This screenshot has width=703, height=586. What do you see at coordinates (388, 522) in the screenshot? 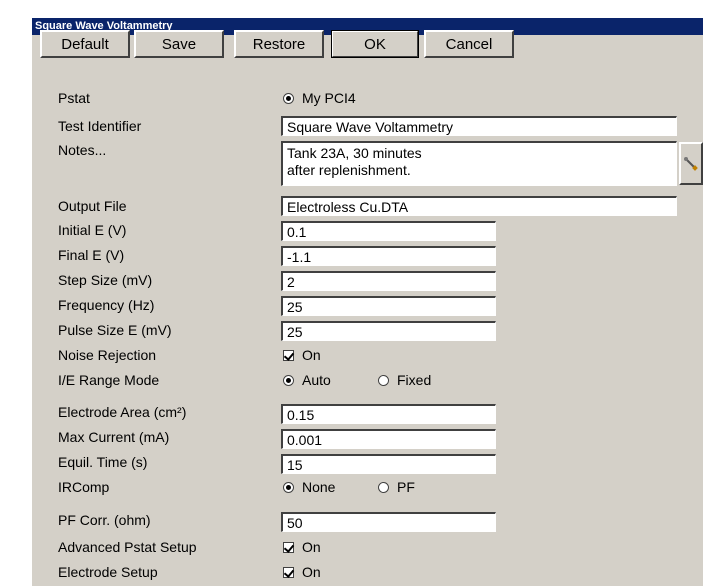
I see `pf-corr-field: 50` at bounding box center [388, 522].